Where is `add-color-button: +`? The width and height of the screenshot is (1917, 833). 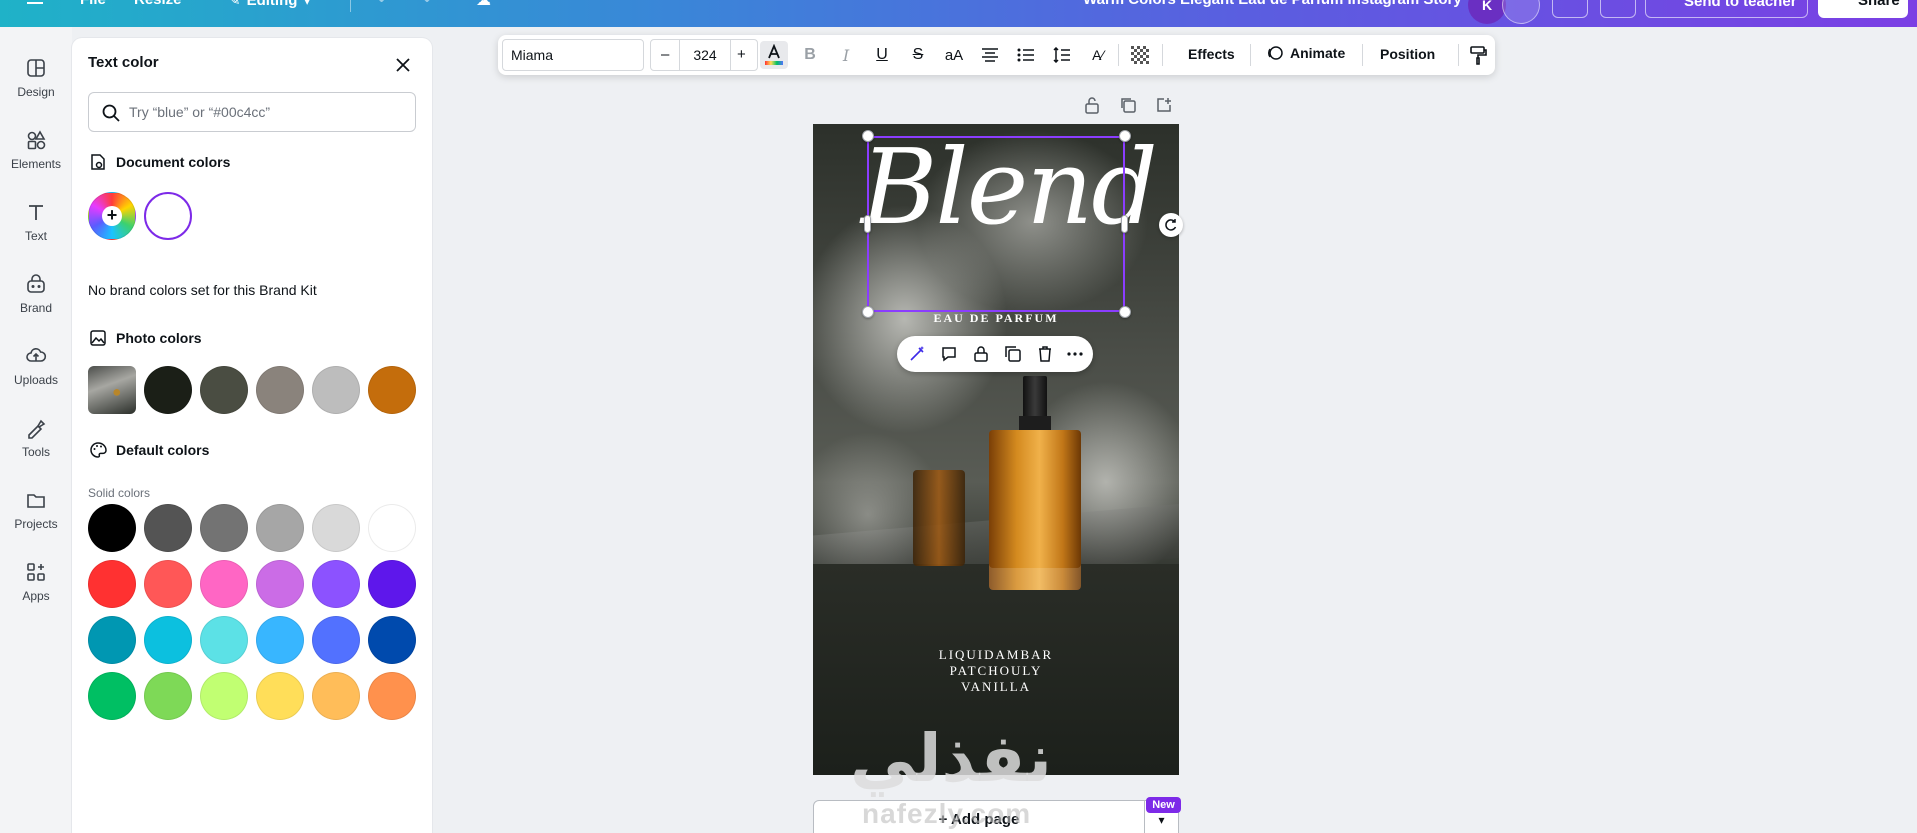 add-color-button: + is located at coordinates (112, 216).